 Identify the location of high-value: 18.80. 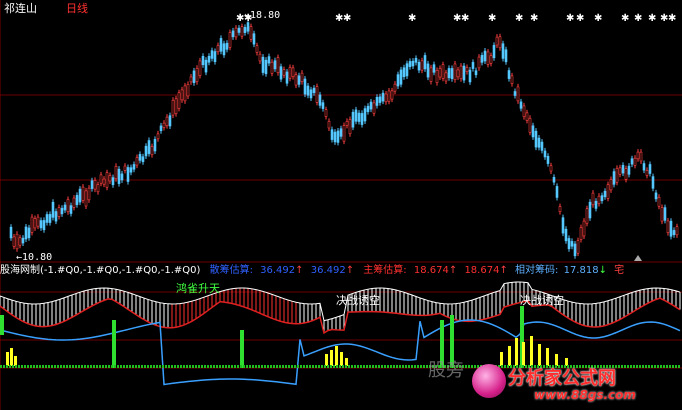
(265, 15).